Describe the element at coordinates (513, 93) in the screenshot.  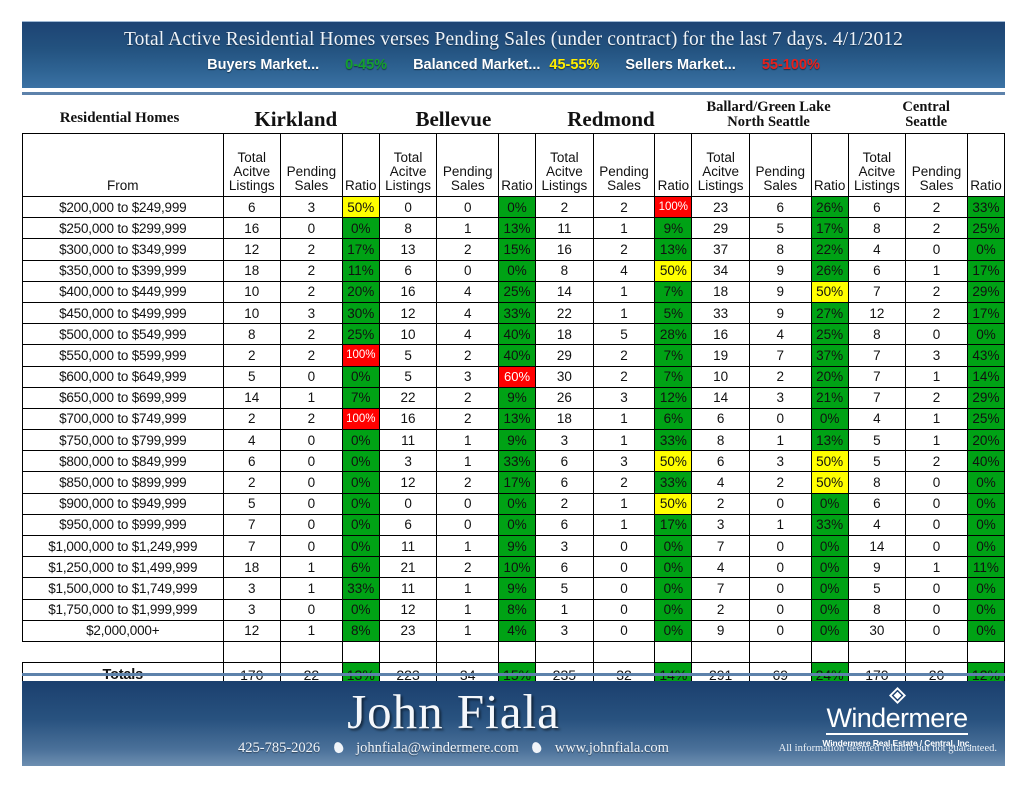
I see `header-divider` at that location.